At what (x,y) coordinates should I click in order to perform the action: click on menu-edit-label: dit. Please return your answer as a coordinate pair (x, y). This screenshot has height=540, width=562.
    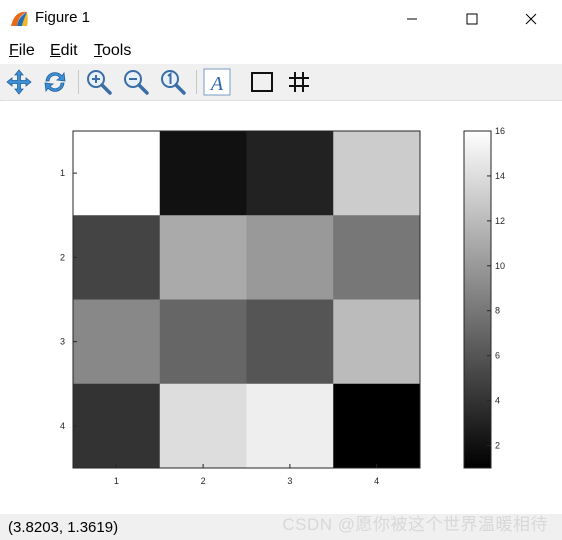
    Looking at the image, I should click on (69, 50).